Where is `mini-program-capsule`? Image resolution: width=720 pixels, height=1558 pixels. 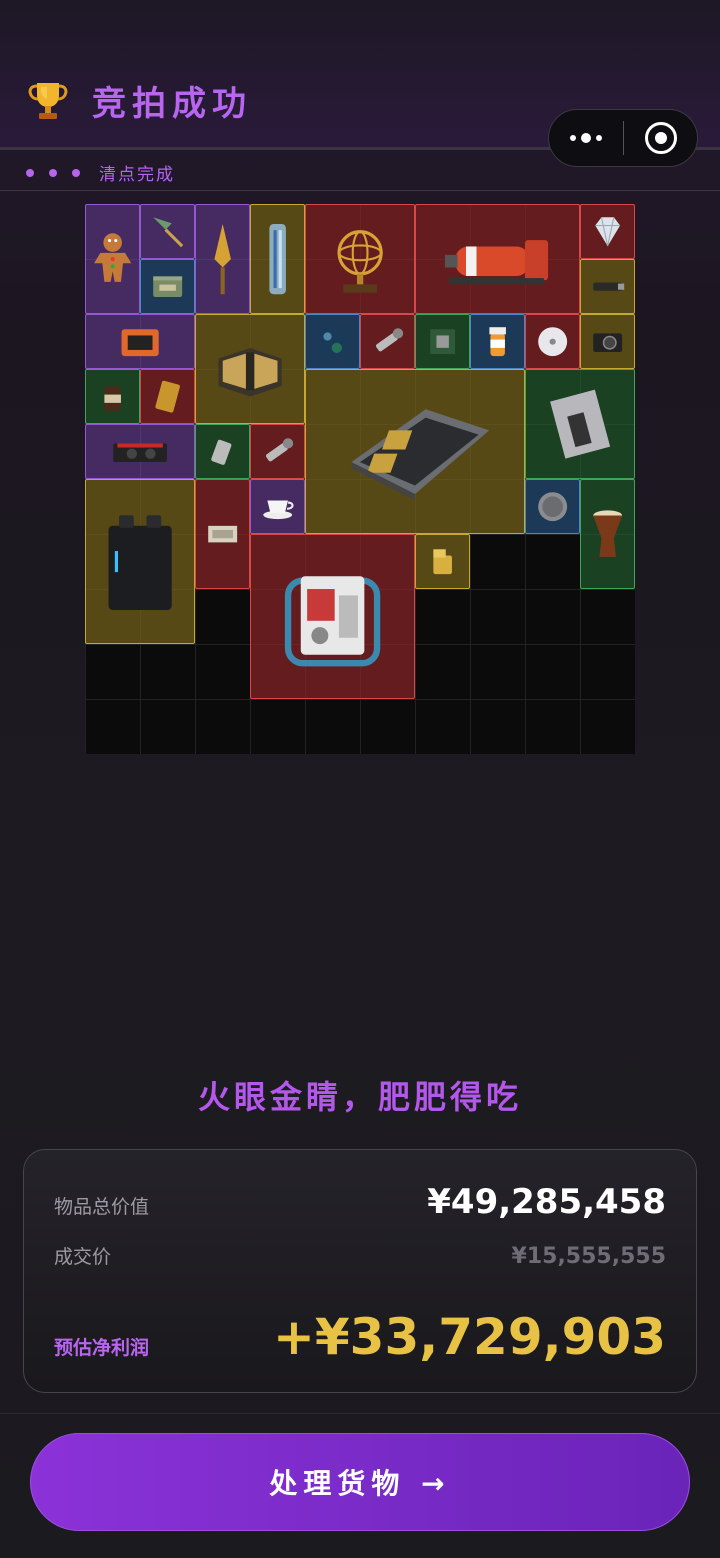 mini-program-capsule is located at coordinates (623, 138).